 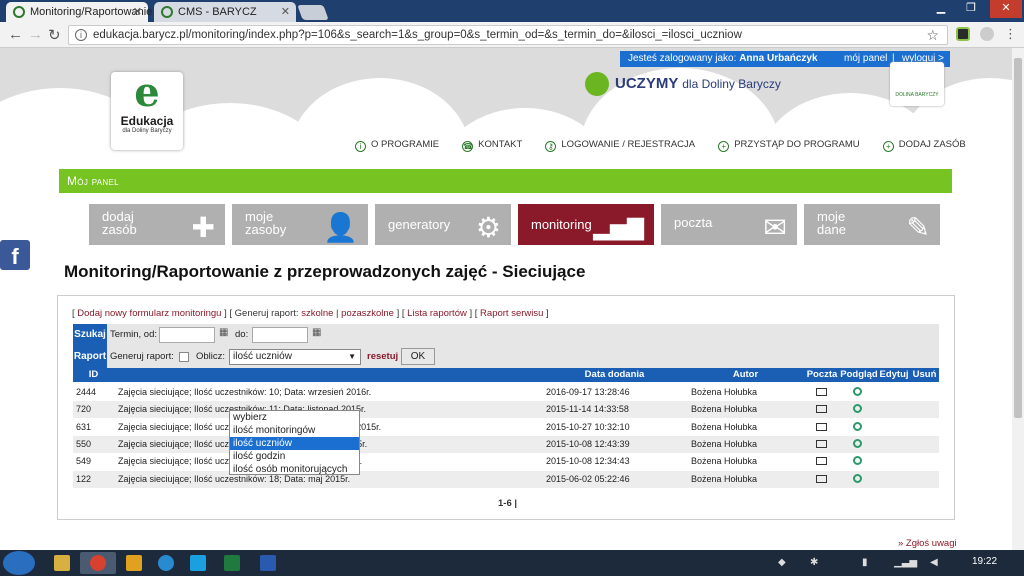 What do you see at coordinates (586, 224) in the screenshot?
I see `tile-monitoring: monitoring ▂▅▇` at bounding box center [586, 224].